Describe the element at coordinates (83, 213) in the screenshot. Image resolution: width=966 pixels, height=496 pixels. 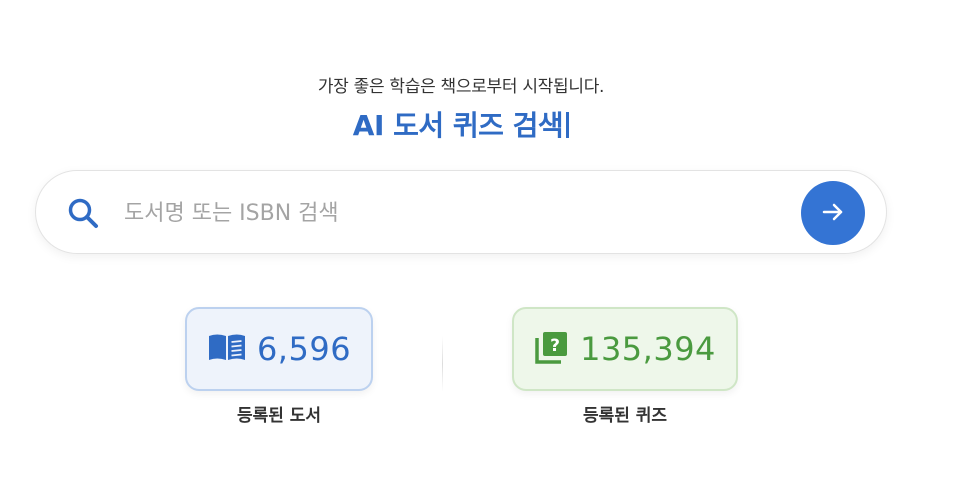
I see `search-icon` at that location.